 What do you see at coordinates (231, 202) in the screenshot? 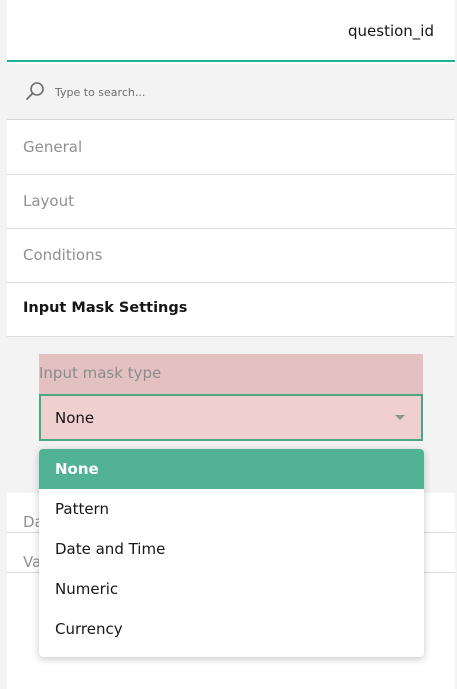
I see `section-layout: Layout` at bounding box center [231, 202].